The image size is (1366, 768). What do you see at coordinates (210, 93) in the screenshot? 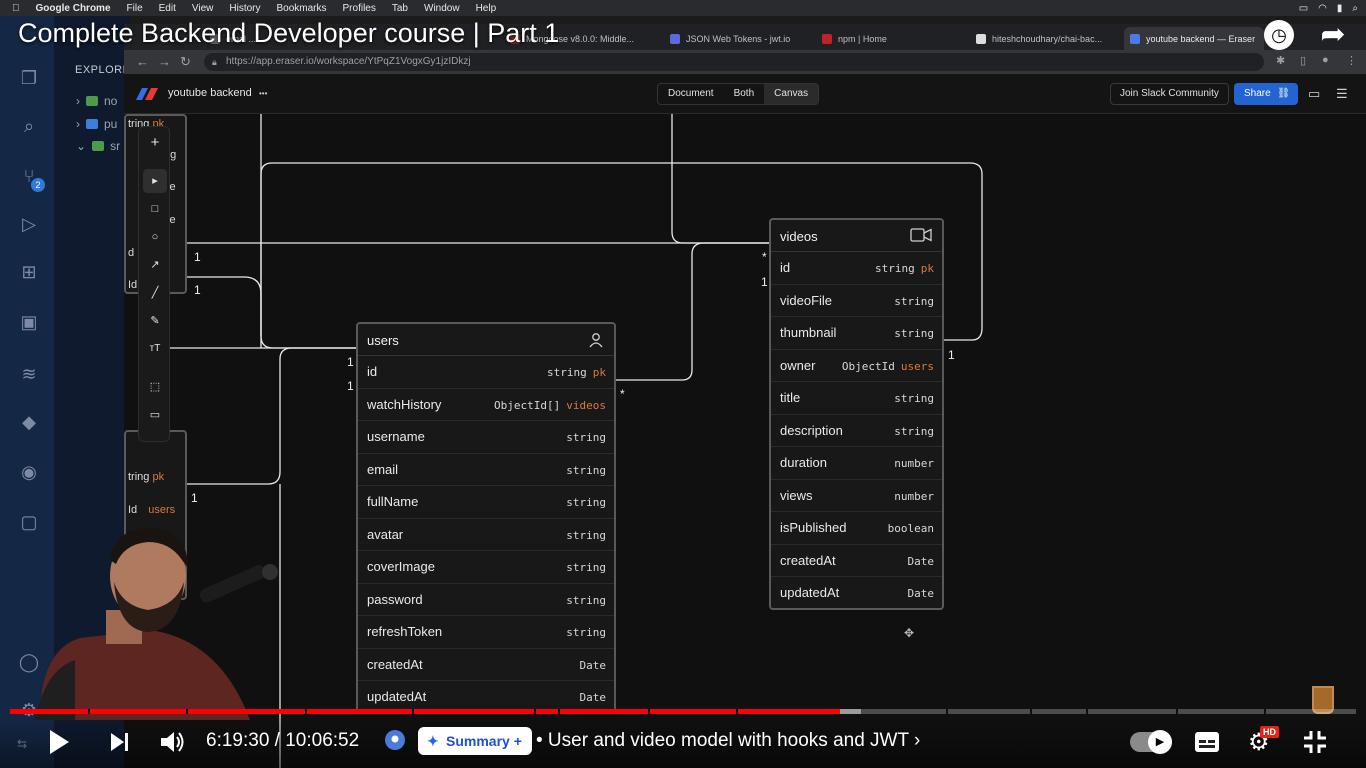
I see `file-name: youtube backend` at bounding box center [210, 93].